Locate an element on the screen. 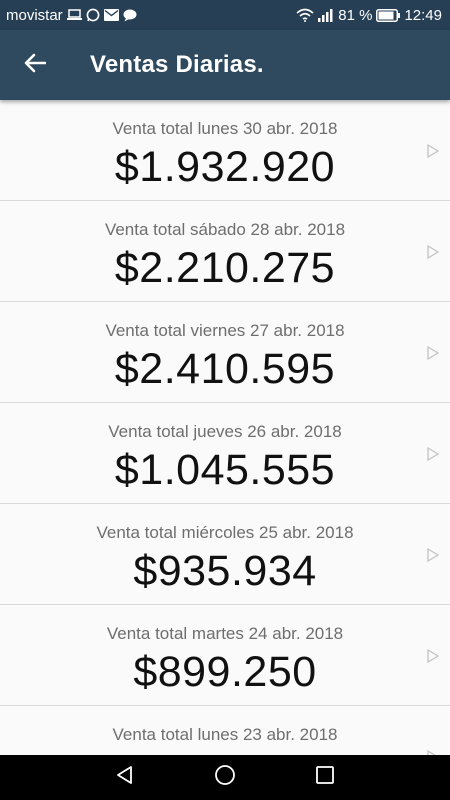 Image resolution: width=450 pixels, height=800 pixels. page-title: Ventas Diarias. is located at coordinates (177, 64).